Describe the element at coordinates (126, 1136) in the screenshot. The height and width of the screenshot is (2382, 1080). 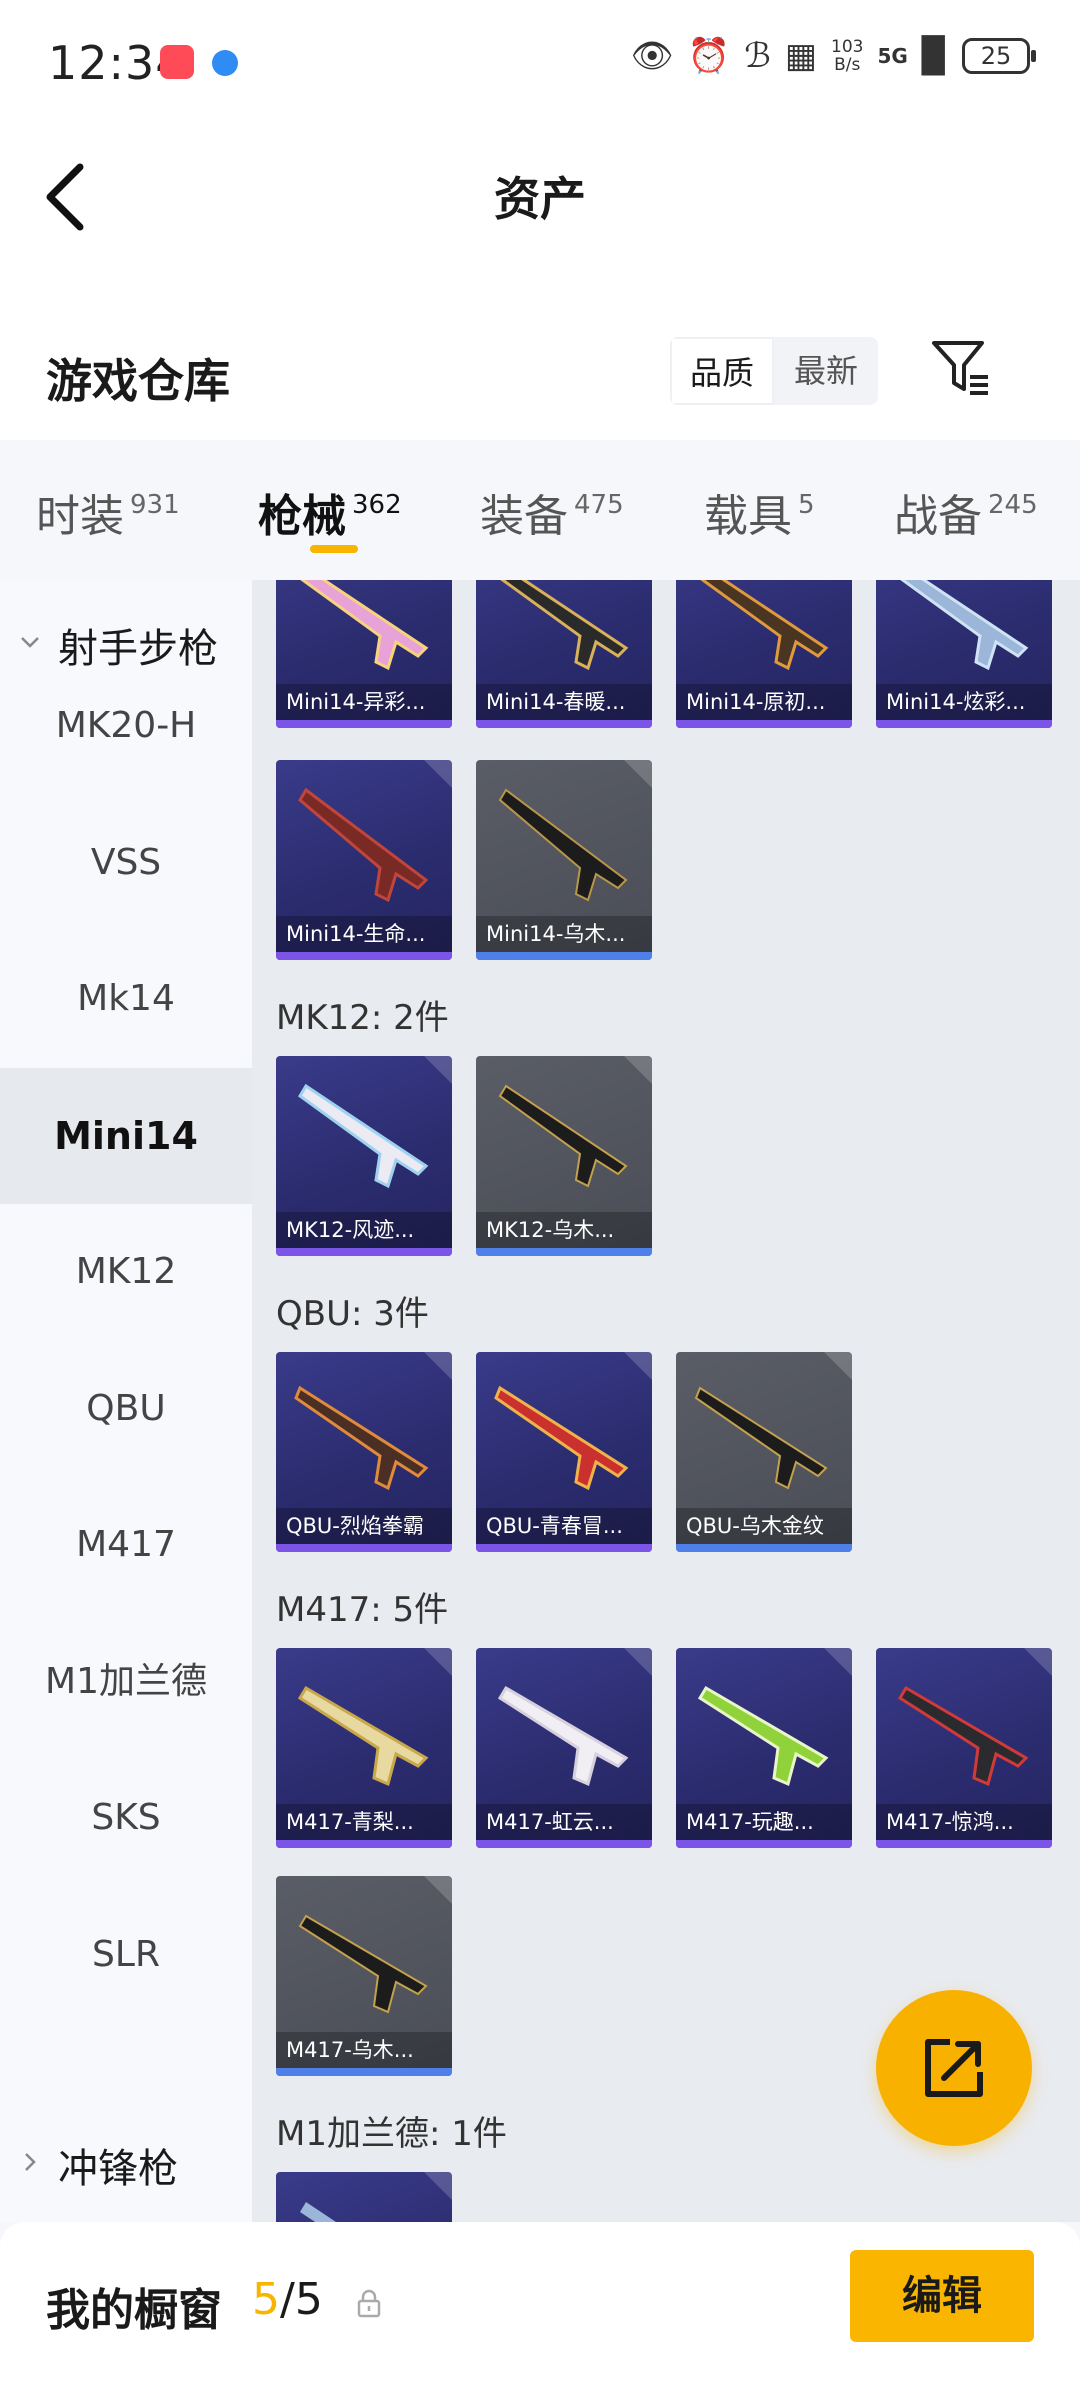
I see `sidebar-item-mini14: Mini14` at that location.